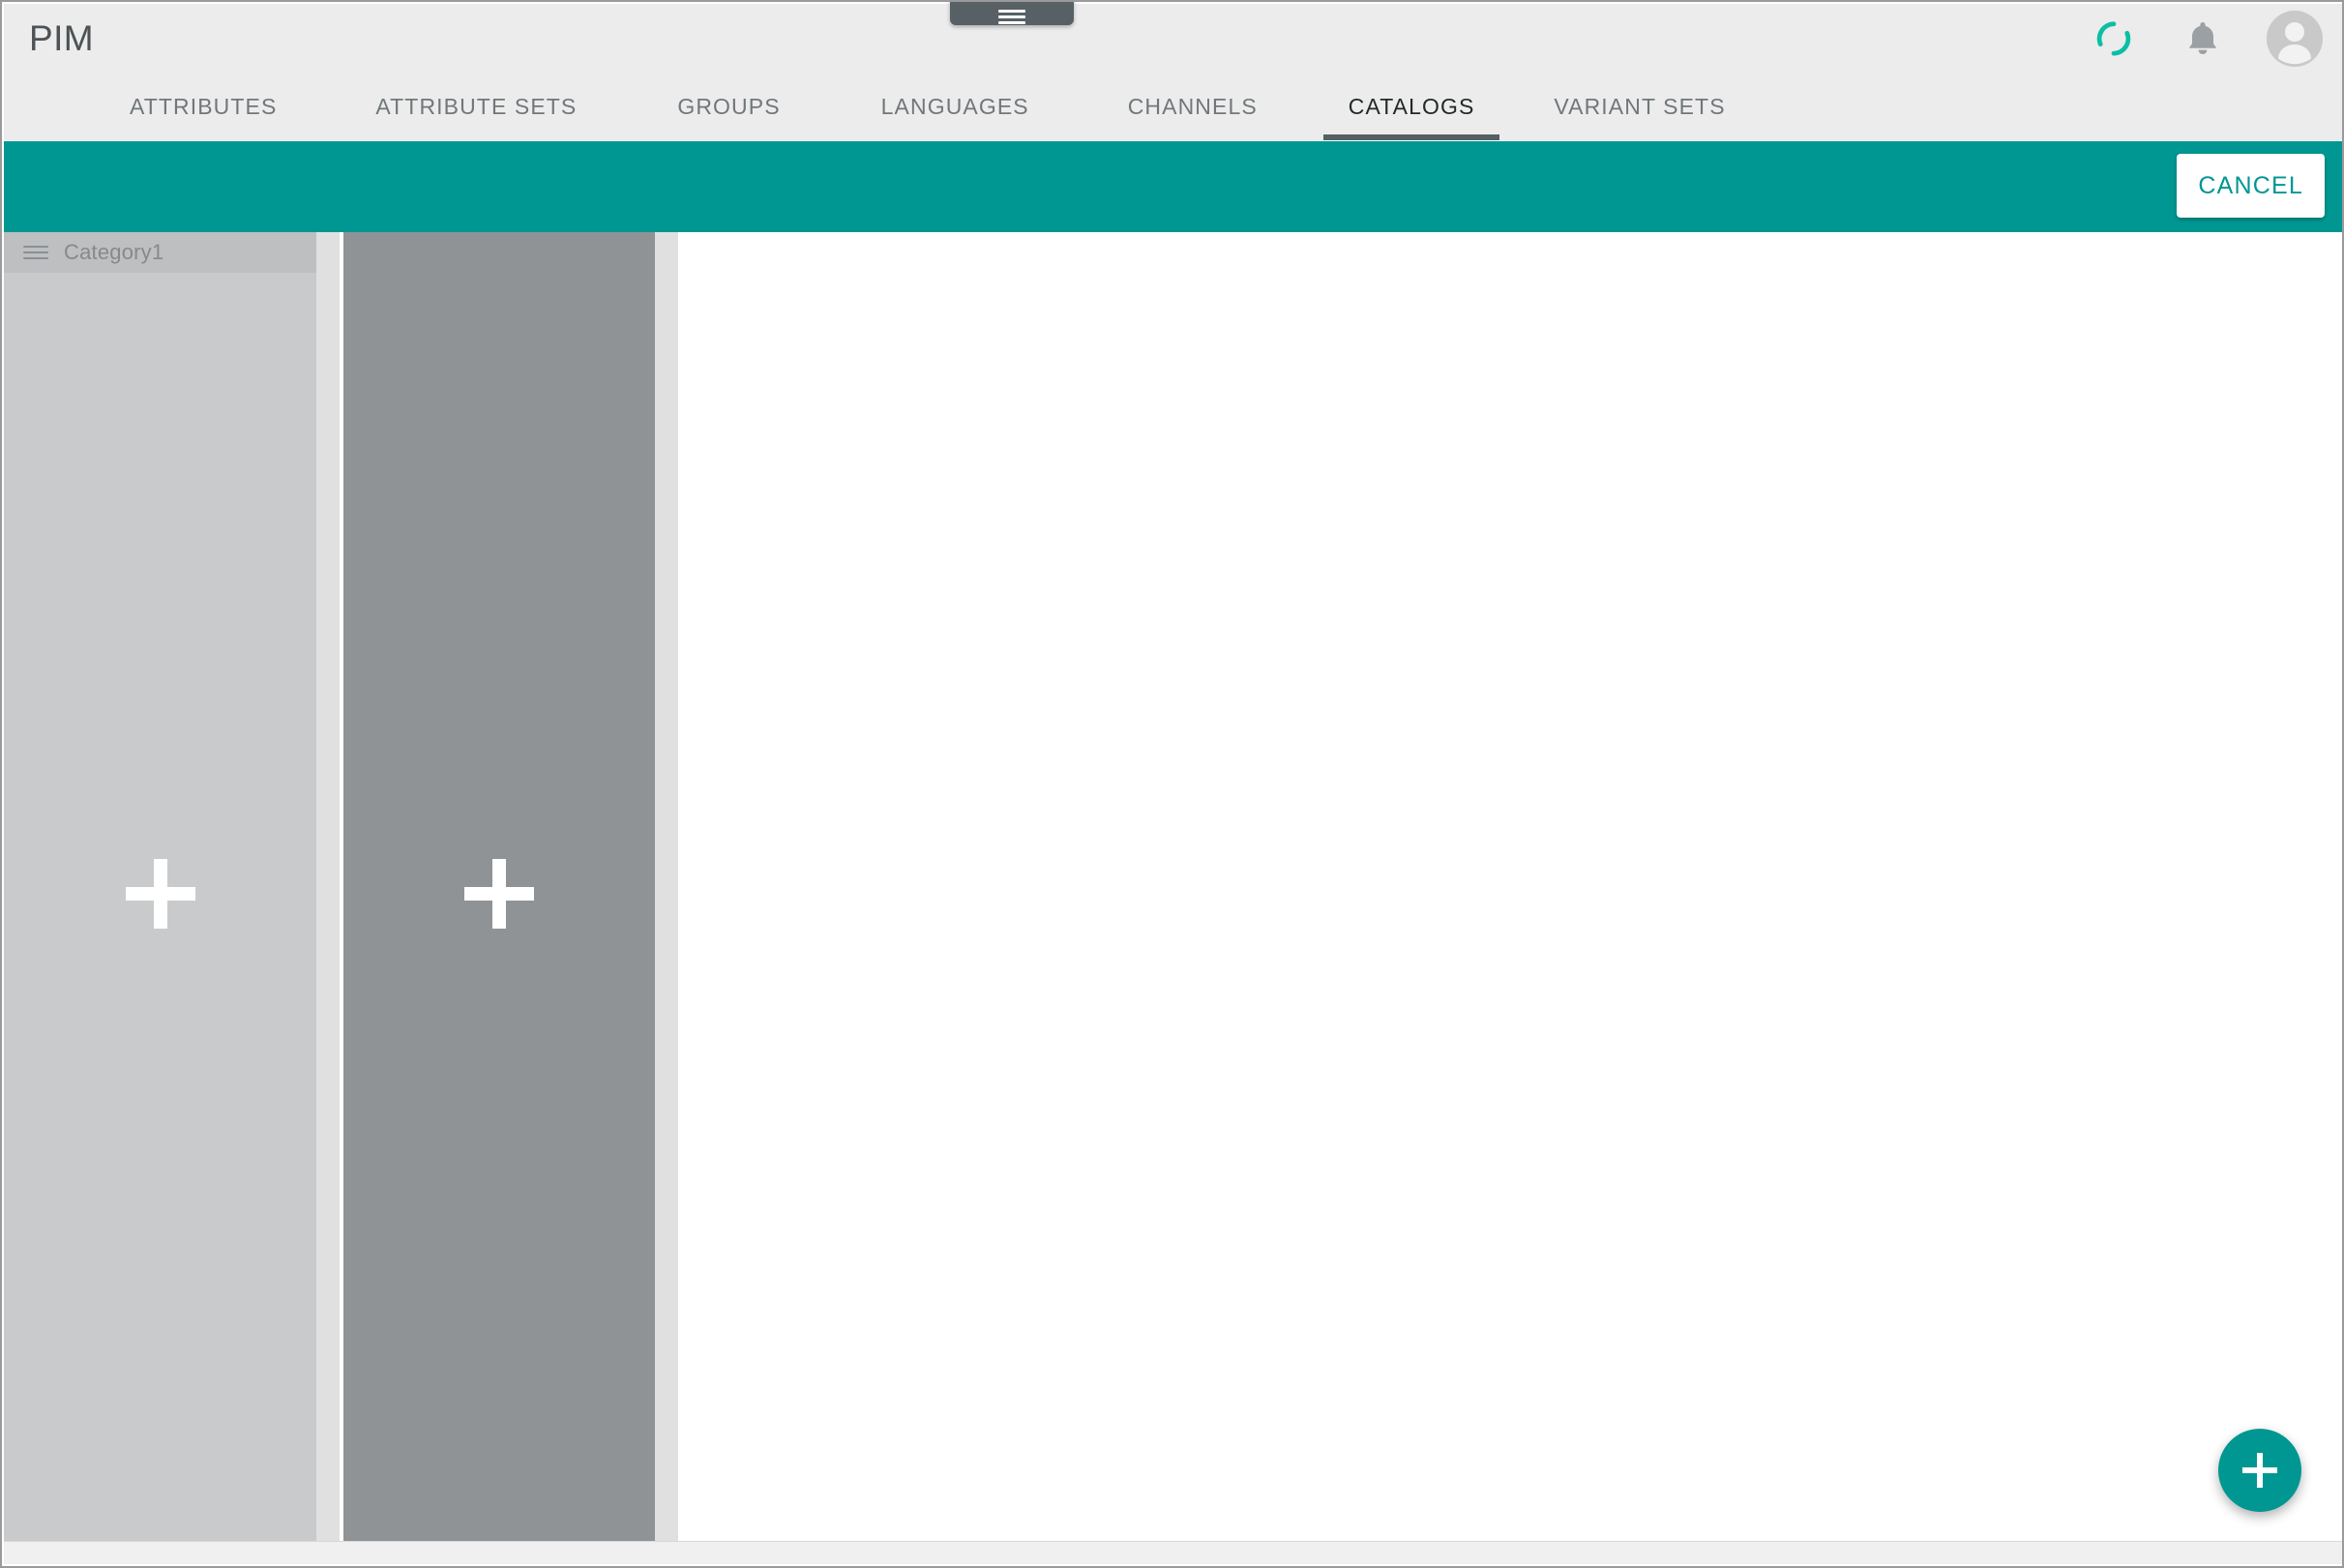 The image size is (2344, 1568). What do you see at coordinates (666, 893) in the screenshot?
I see `column-2-gutter` at bounding box center [666, 893].